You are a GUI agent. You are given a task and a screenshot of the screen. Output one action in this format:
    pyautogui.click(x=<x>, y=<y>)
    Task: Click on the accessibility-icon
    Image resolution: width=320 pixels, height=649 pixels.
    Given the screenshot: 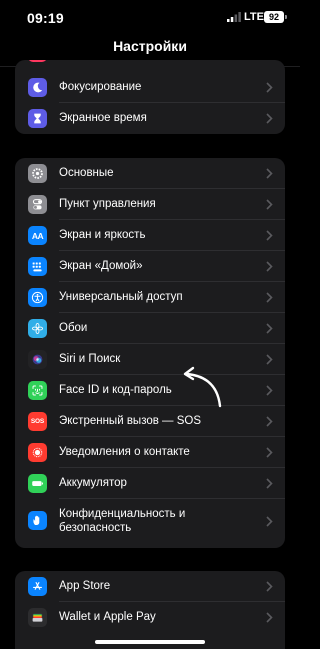 What is the action you would take?
    pyautogui.click(x=37, y=297)
    